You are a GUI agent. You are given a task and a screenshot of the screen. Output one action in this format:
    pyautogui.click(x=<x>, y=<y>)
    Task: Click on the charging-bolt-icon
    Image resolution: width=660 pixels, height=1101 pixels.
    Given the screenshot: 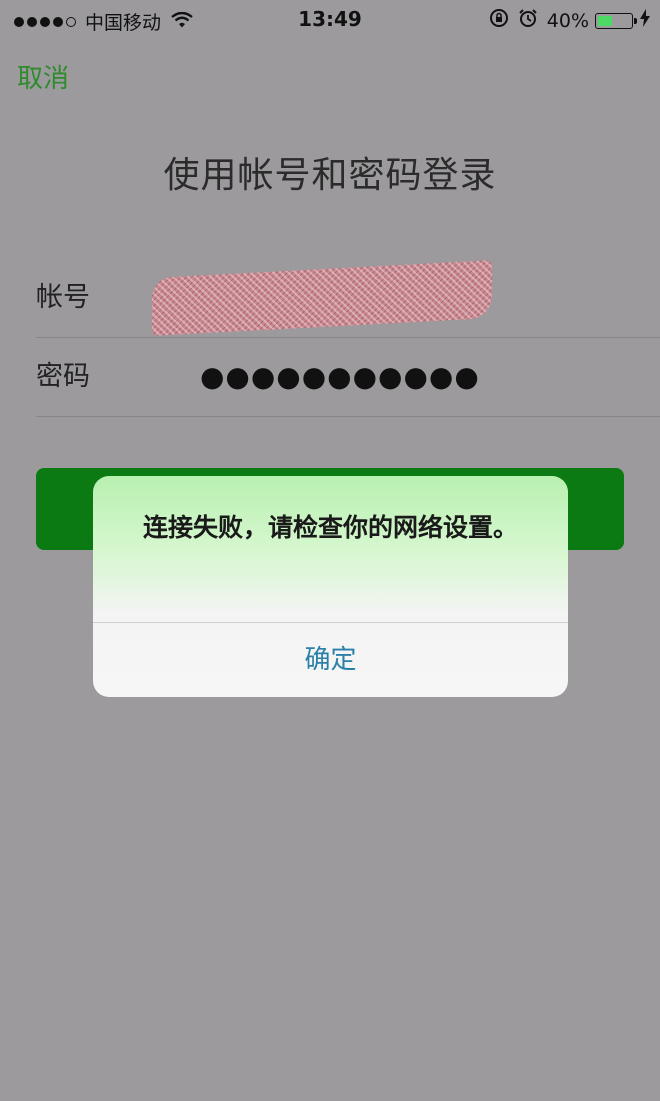 What is the action you would take?
    pyautogui.click(x=645, y=20)
    